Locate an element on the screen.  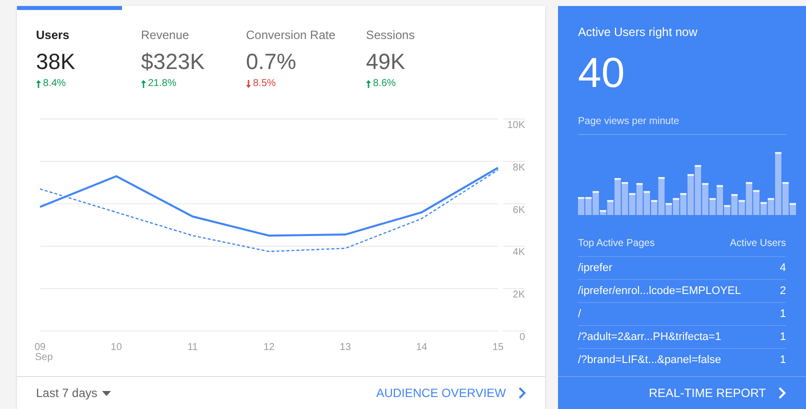
pages-column-header: Top Active Pages is located at coordinates (616, 244).